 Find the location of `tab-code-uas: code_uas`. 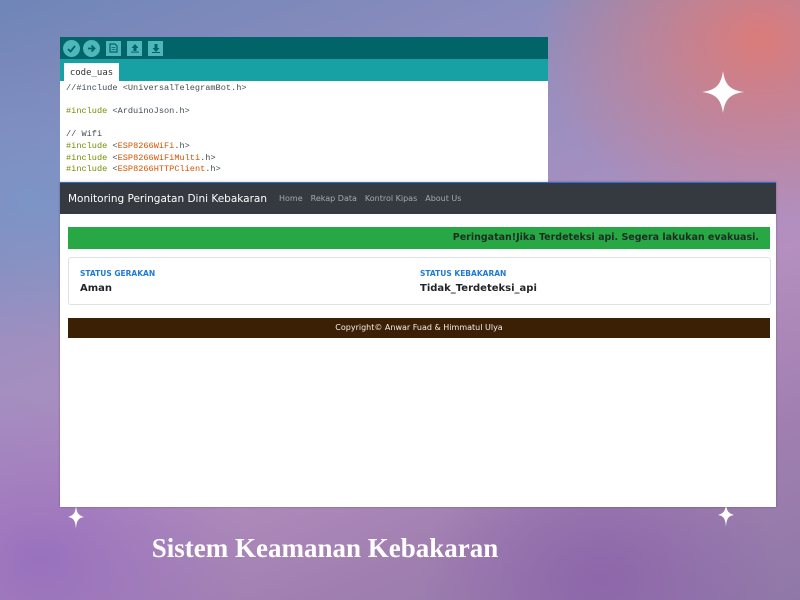

tab-code-uas: code_uas is located at coordinates (91, 72).